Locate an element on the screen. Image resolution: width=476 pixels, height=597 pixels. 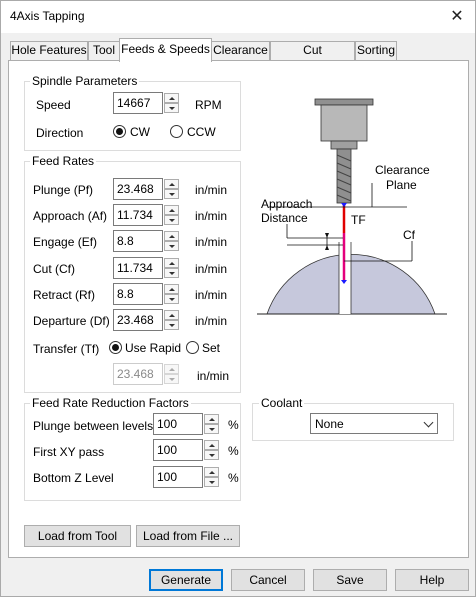
direction-label: Direction is located at coordinates (60, 133).